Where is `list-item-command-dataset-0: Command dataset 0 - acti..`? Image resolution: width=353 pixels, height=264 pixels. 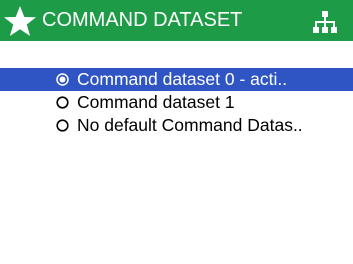
list-item-command-dataset-0: Command dataset 0 - acti.. is located at coordinates (176, 79).